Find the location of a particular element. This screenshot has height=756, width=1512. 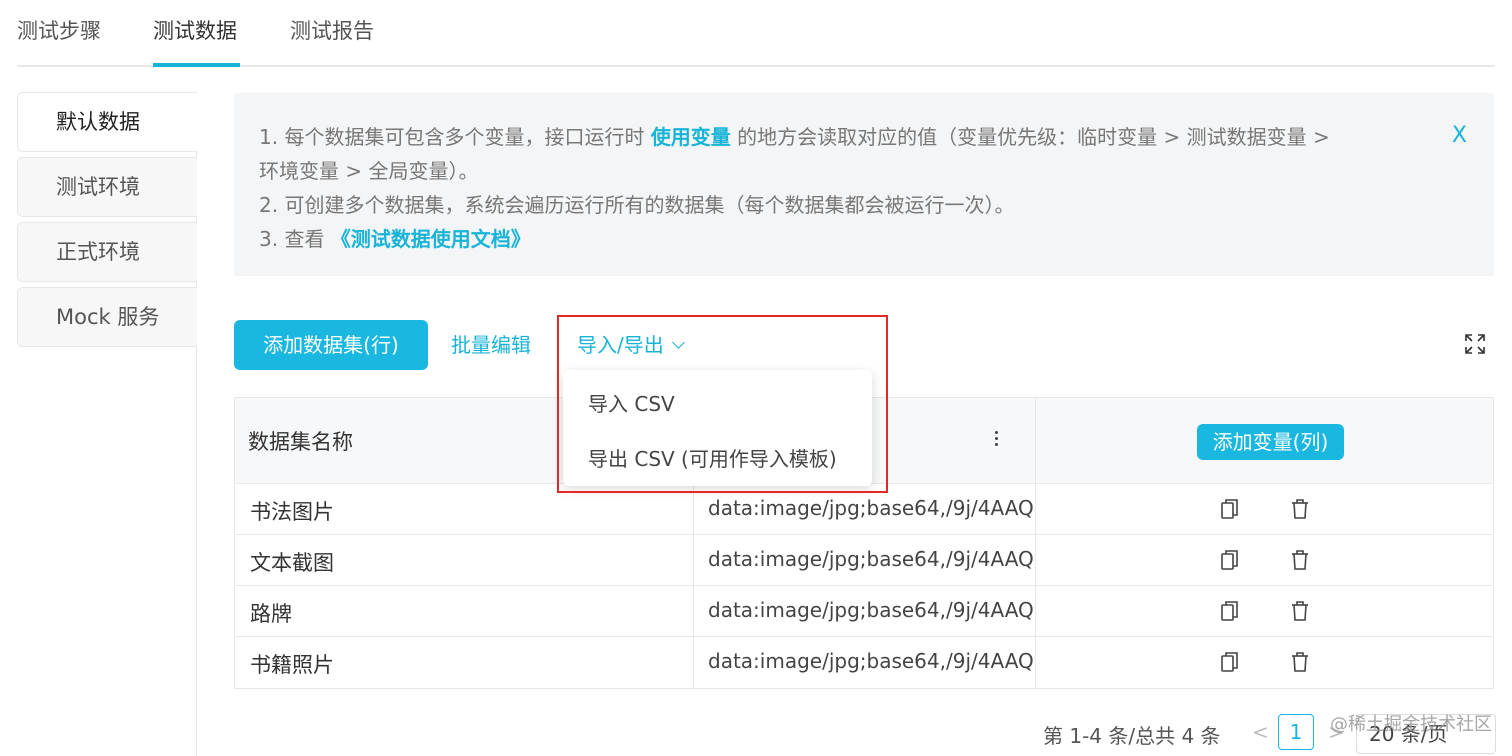

table-row: 书法图片 data:image/jpg;base64,/9j/4AAQ is located at coordinates (864, 509).